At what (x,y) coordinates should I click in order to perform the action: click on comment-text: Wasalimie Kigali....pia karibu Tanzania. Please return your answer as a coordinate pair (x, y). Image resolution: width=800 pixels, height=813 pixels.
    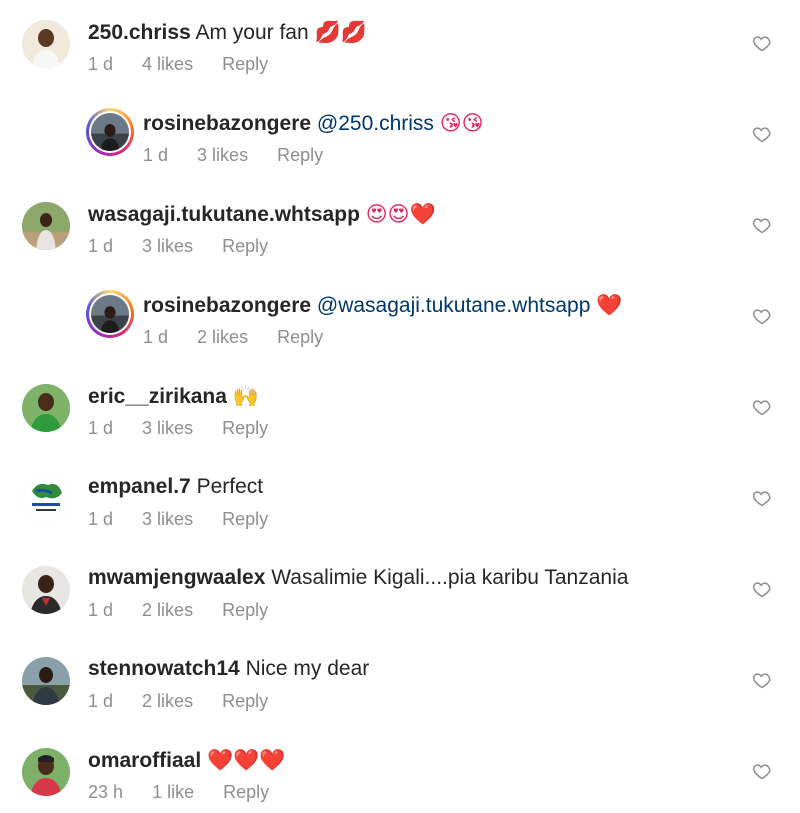
    Looking at the image, I should click on (450, 577).